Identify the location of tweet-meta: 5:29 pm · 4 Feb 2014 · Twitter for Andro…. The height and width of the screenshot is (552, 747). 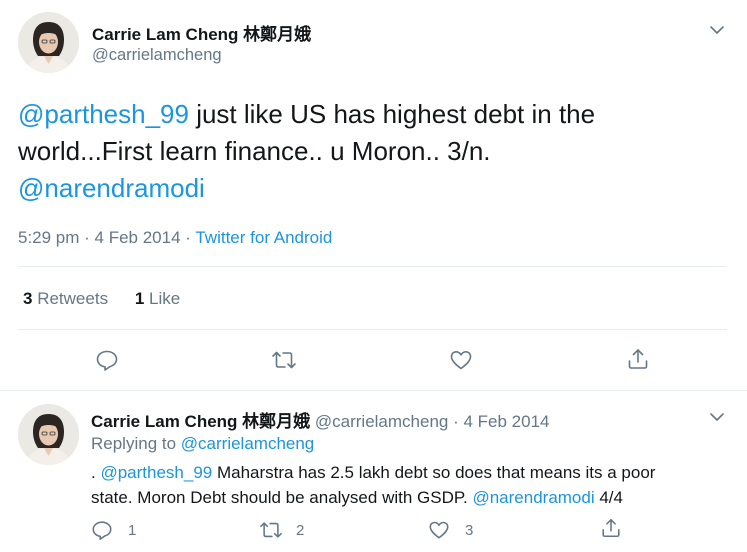
(175, 238).